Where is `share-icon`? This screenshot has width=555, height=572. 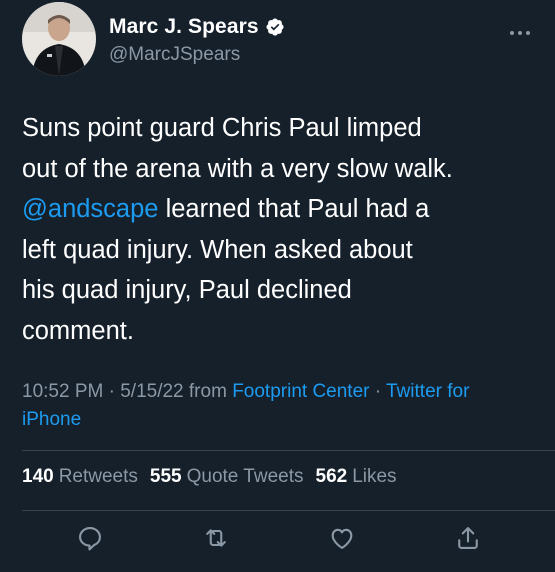 share-icon is located at coordinates (468, 538).